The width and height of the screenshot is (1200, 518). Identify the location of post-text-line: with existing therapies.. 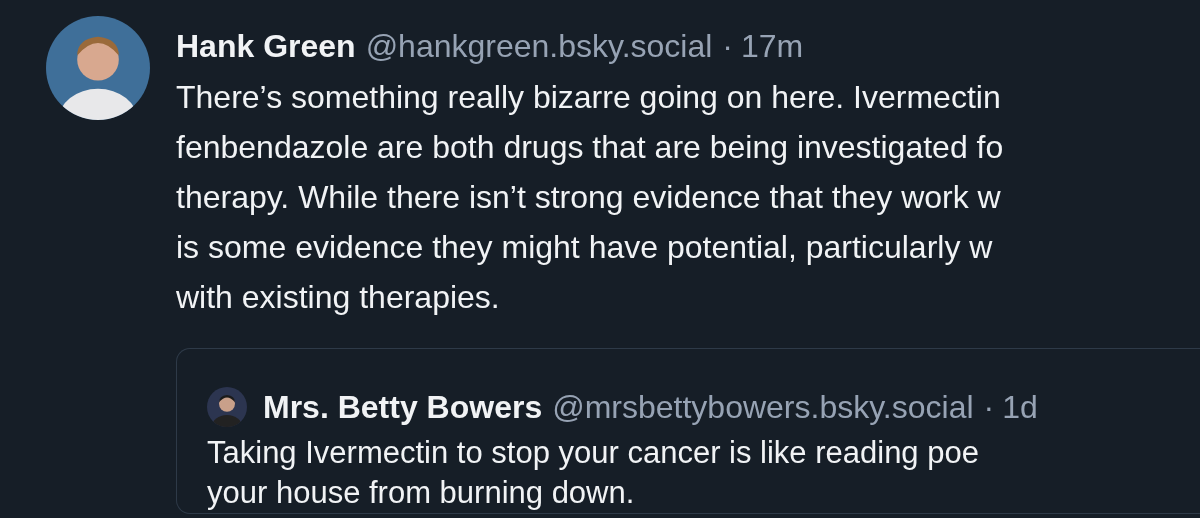
(338, 297).